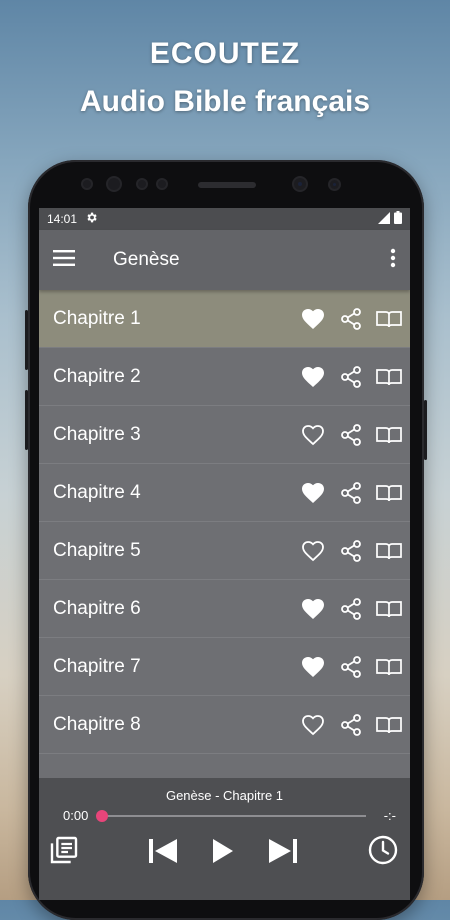 Image resolution: width=450 pixels, height=920 pixels. Describe the element at coordinates (224, 551) in the screenshot. I see `chapter-row: Chapitre 5` at that location.